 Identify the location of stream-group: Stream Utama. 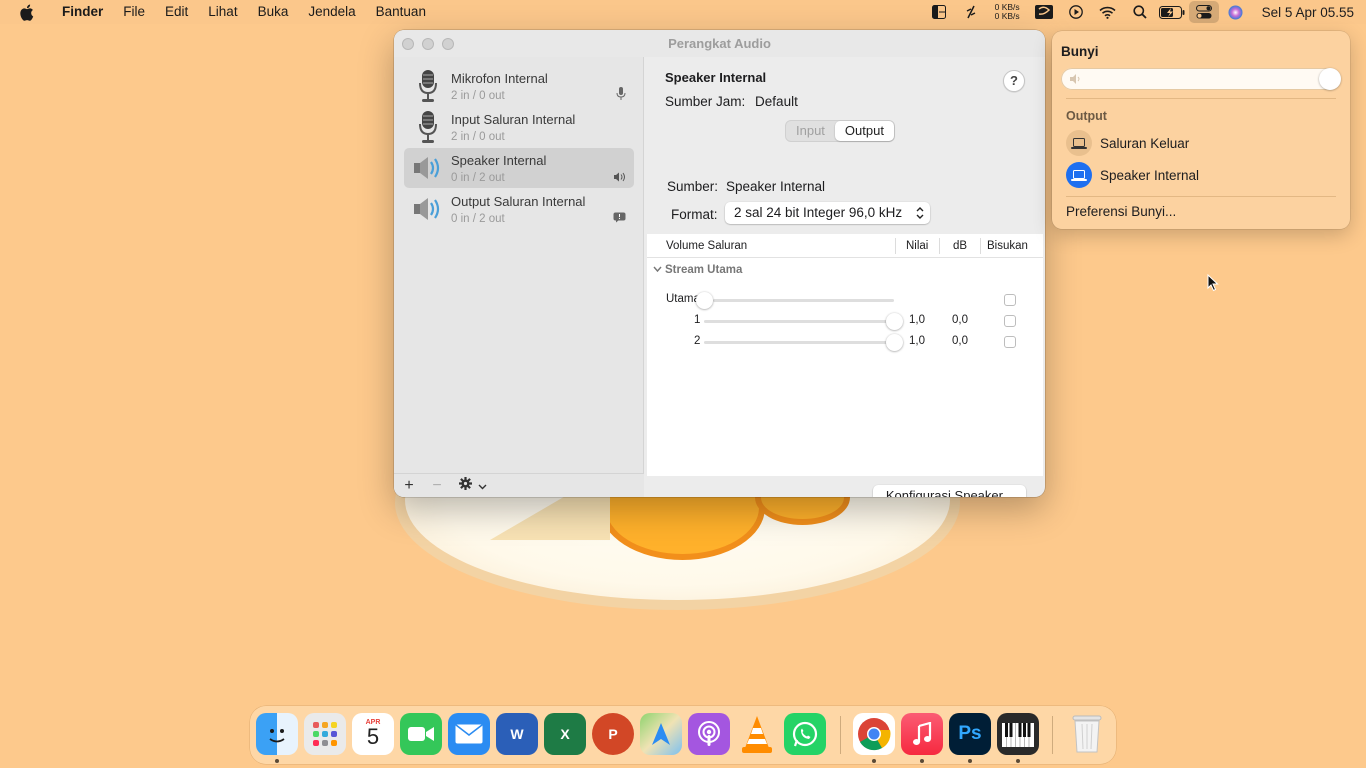
(697, 270).